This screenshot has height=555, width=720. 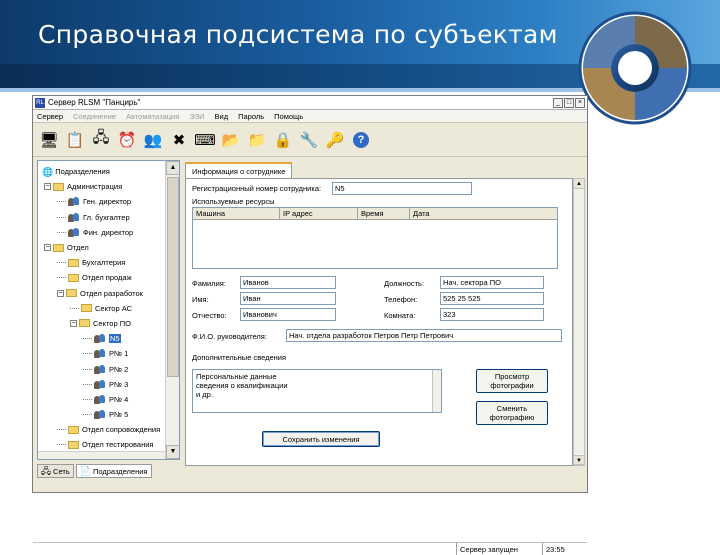 What do you see at coordinates (512, 413) in the screenshot?
I see `change-photo-button: Сменить фотографию` at bounding box center [512, 413].